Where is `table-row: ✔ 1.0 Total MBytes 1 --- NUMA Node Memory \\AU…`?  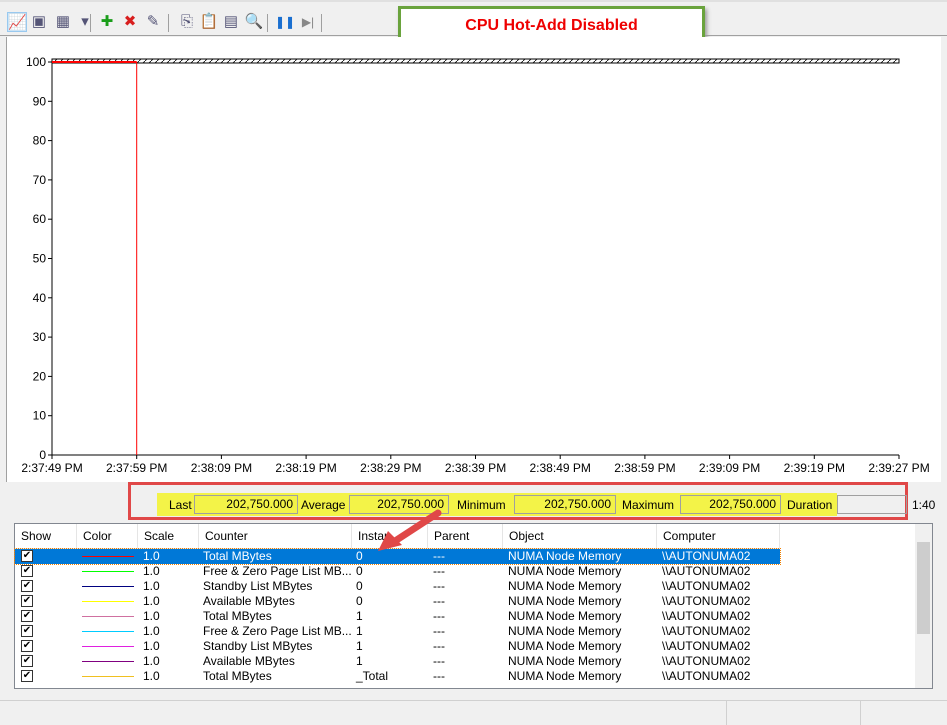 table-row: ✔ 1.0 Total MBytes 1 --- NUMA Node Memory \\AU… is located at coordinates (397, 616).